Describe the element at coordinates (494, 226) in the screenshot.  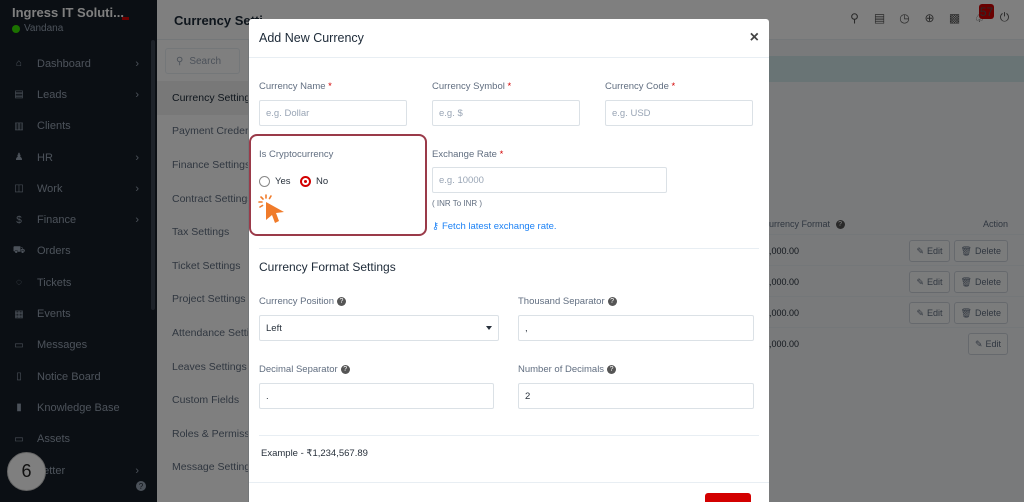
I see `fetch-exchange-rate-link: ⚷ Fetch latest exchange rate.` at that location.